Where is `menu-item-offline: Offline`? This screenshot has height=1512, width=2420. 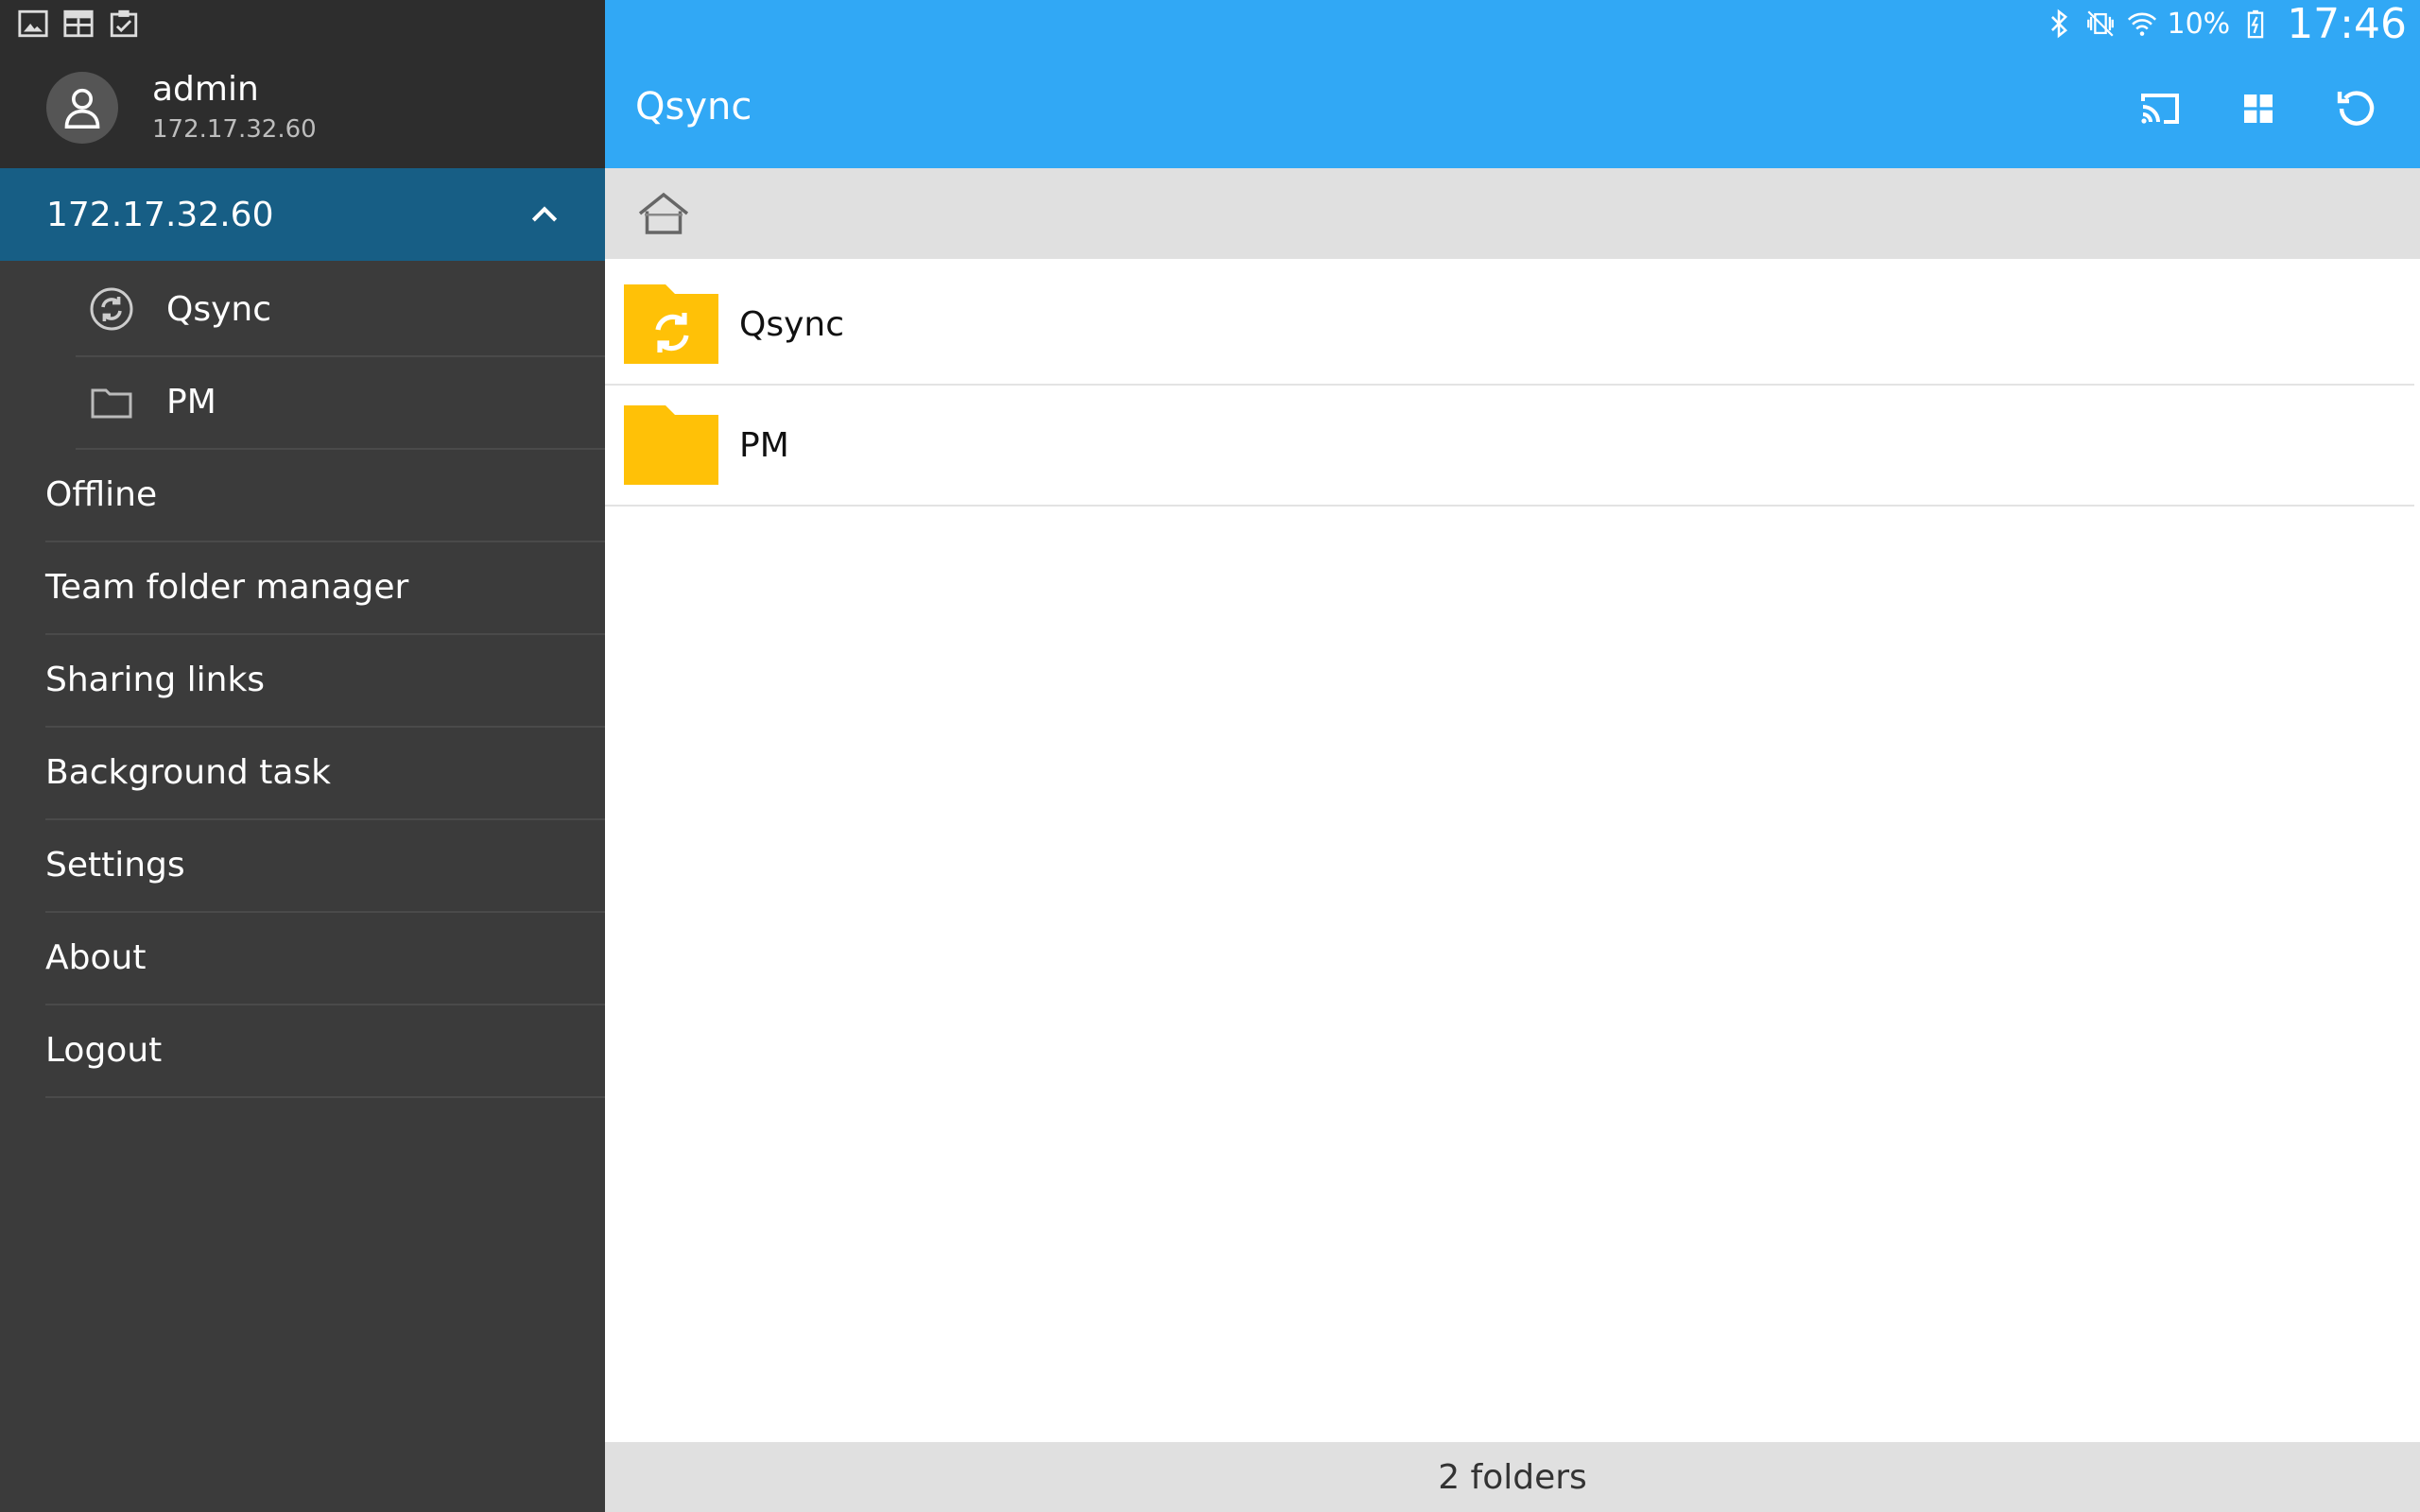
menu-item-offline: Offline is located at coordinates (325, 495).